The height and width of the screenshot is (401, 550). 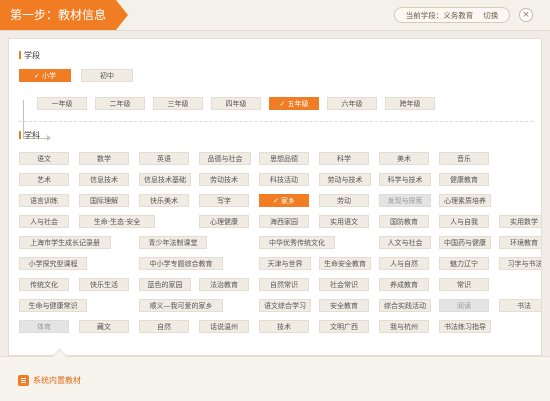 What do you see at coordinates (275, 15) in the screenshot?
I see `header-bar: 第一步：教材信息 当前学段：义务教育 切换 ×` at bounding box center [275, 15].